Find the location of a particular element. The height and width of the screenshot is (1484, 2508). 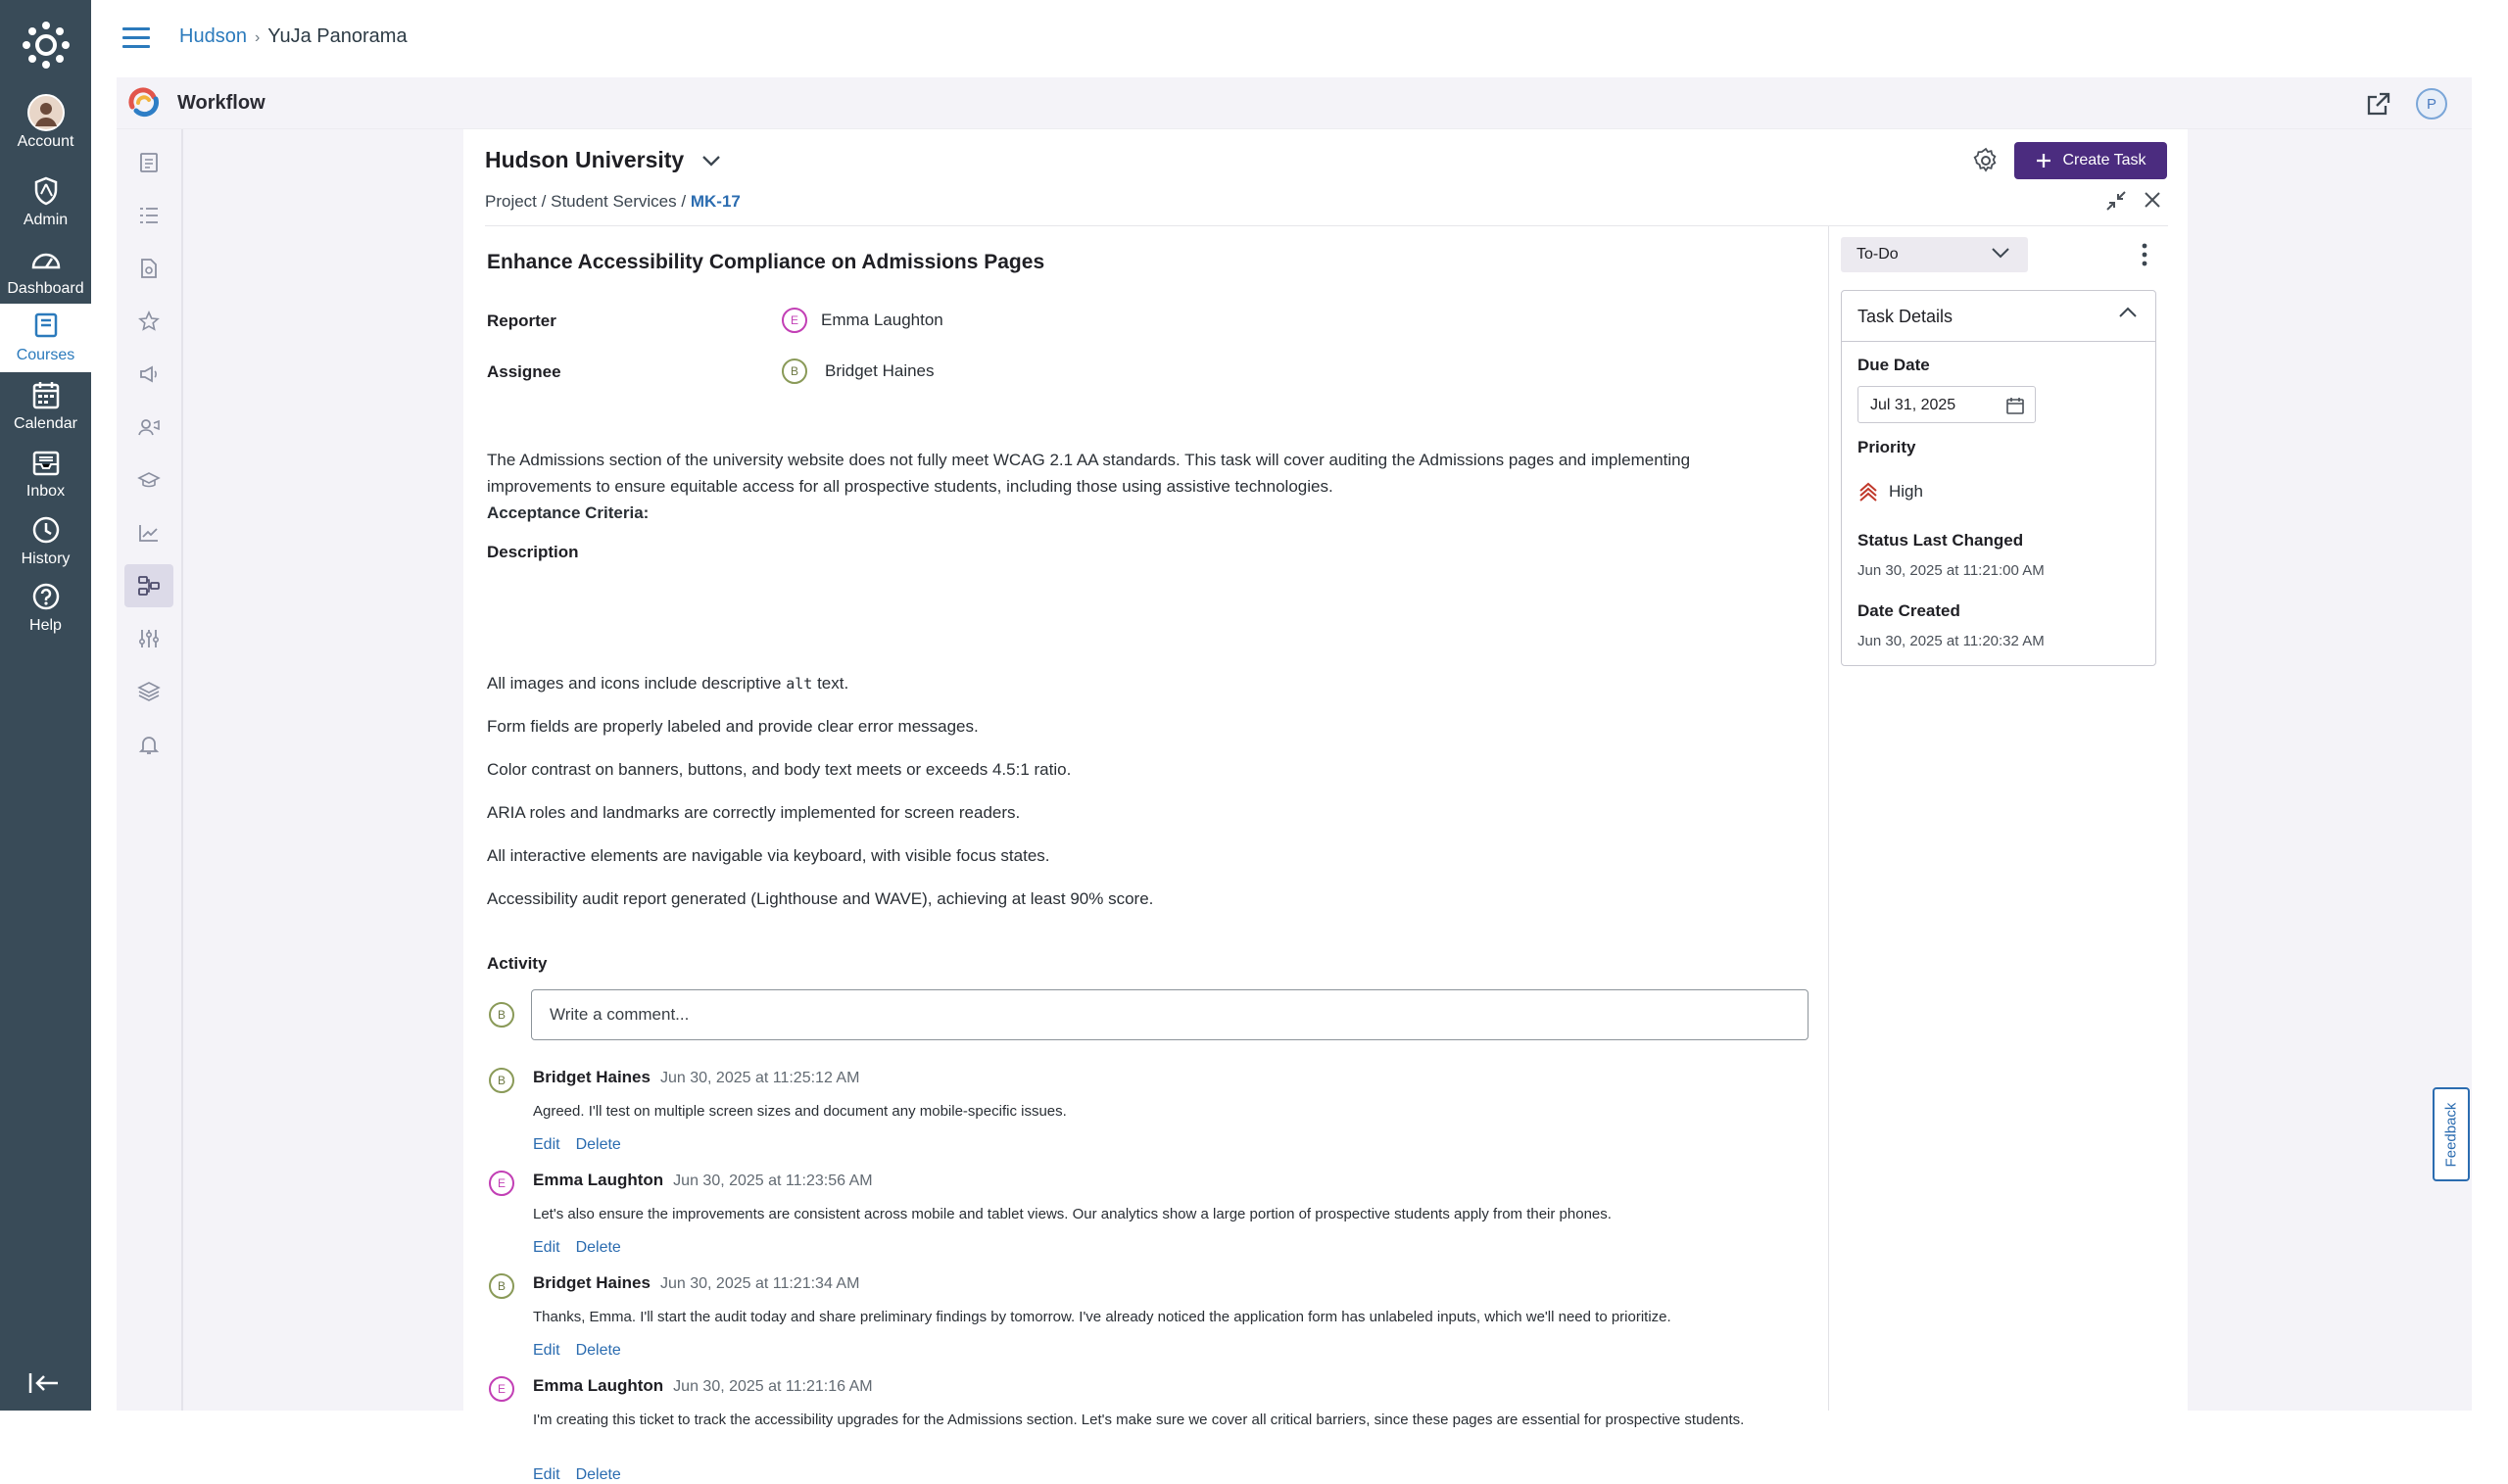

clock-icon is located at coordinates (46, 530).